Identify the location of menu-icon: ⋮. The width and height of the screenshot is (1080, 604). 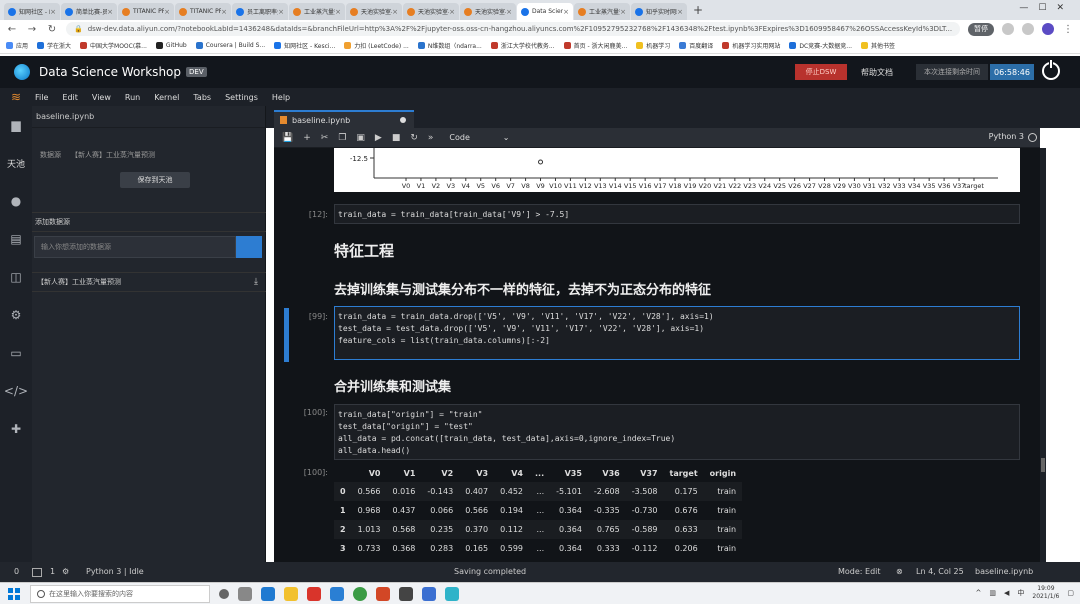
(1068, 29).